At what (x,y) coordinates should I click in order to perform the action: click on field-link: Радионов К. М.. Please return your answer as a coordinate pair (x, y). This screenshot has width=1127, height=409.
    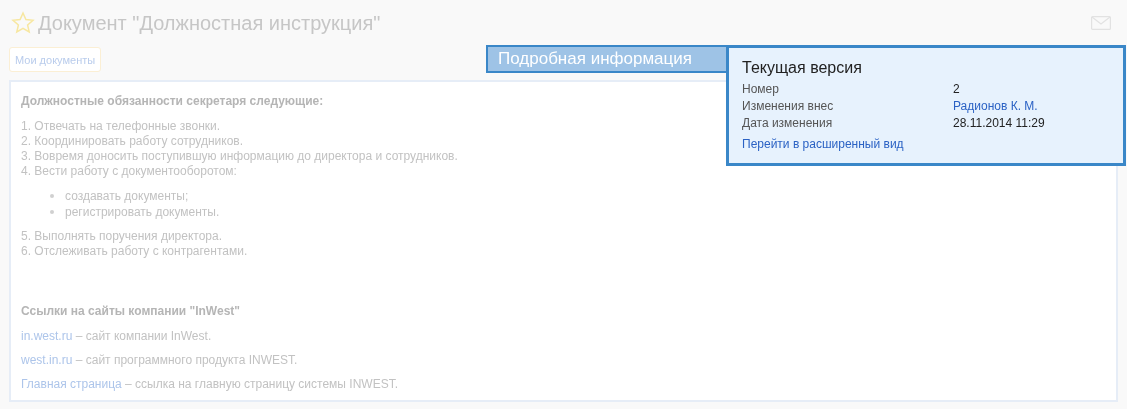
    Looking at the image, I should click on (995, 106).